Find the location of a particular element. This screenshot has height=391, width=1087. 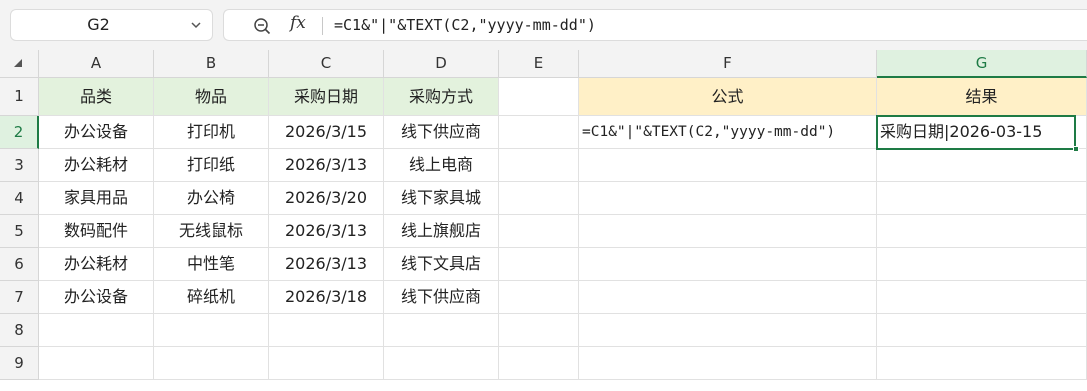

chevron-down-icon is located at coordinates (196, 25).